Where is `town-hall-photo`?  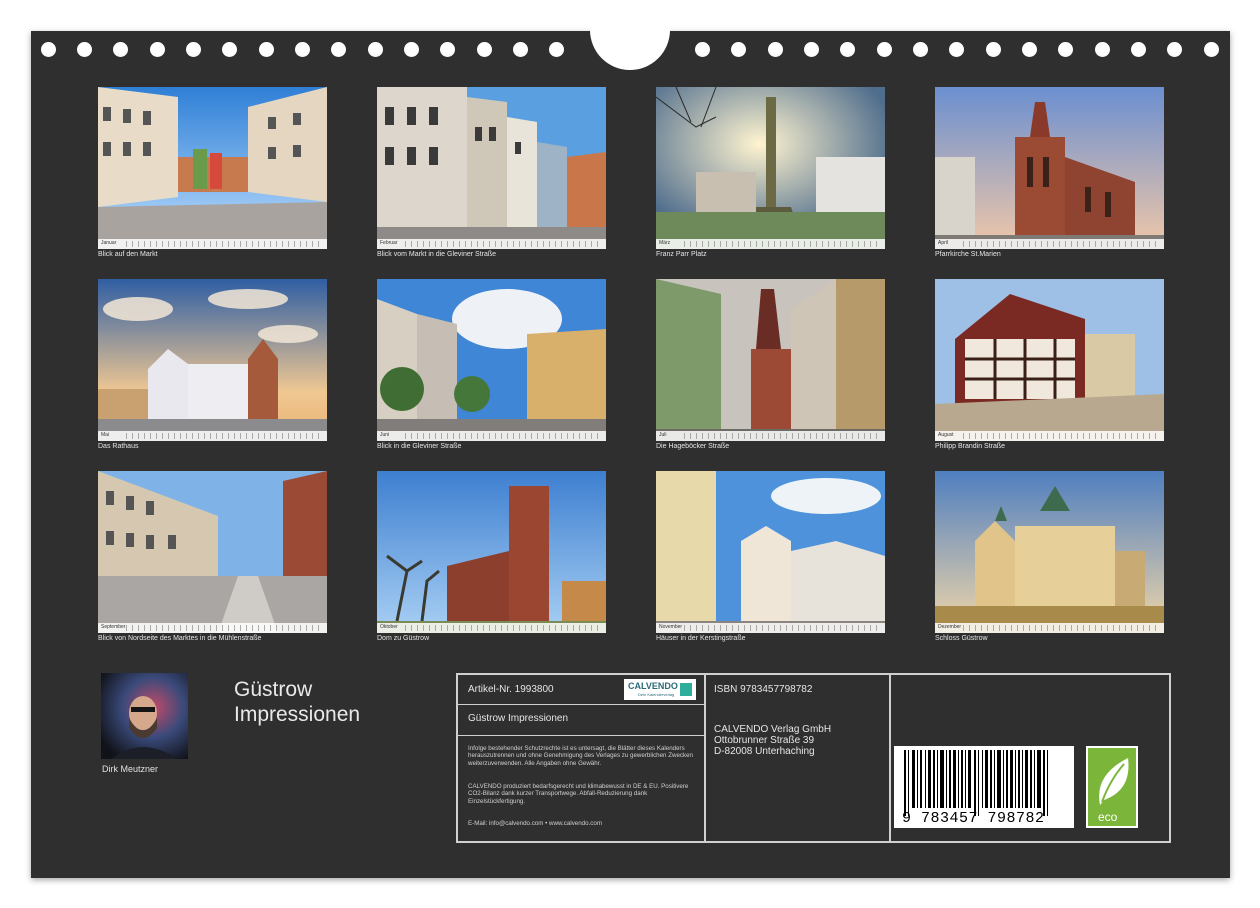
town-hall-photo is located at coordinates (212, 360).